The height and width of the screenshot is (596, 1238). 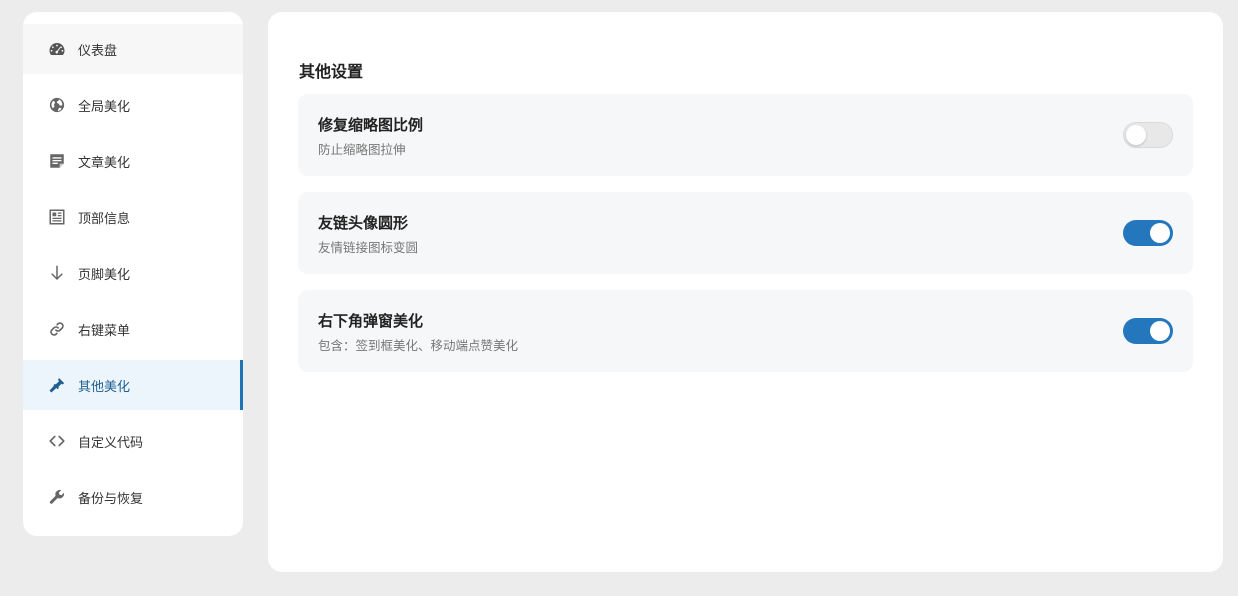 I want to click on sidebar-item-global-beautify: 全局美化, so click(x=133, y=105).